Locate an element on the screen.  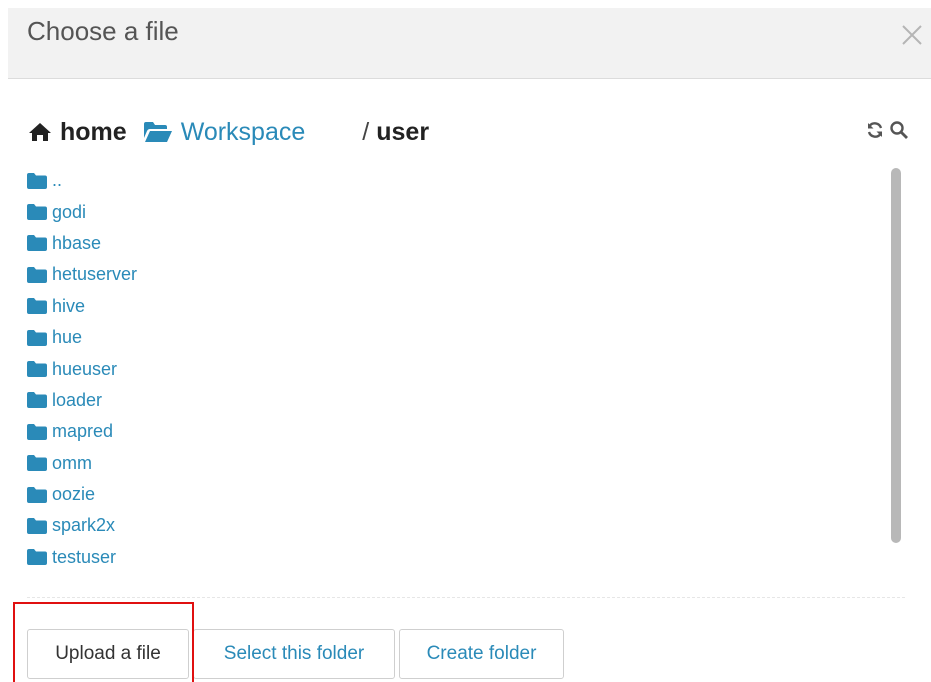
breadcrumb-home: home is located at coordinates (77, 132).